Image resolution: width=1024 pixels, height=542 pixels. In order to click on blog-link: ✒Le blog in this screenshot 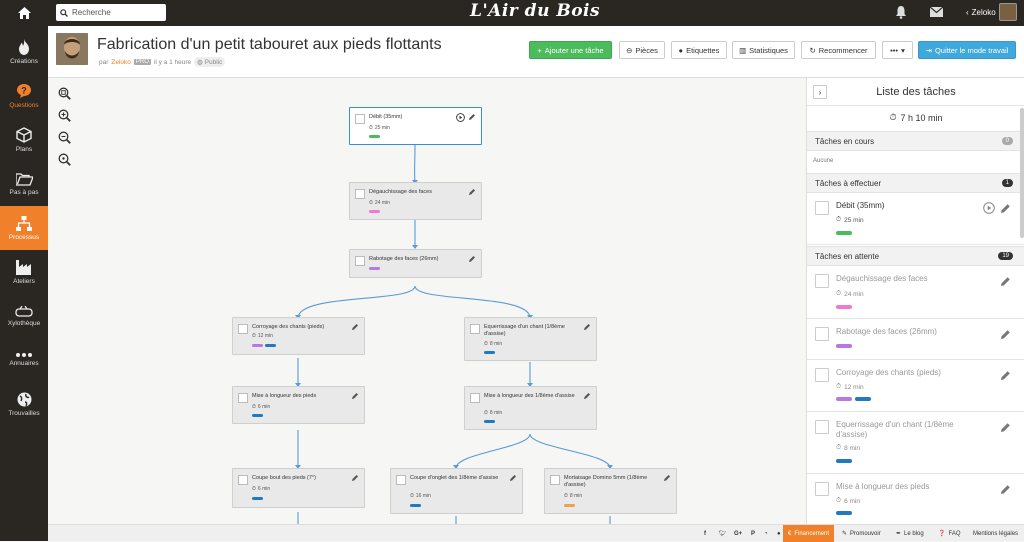, I will do `click(910, 533)`.